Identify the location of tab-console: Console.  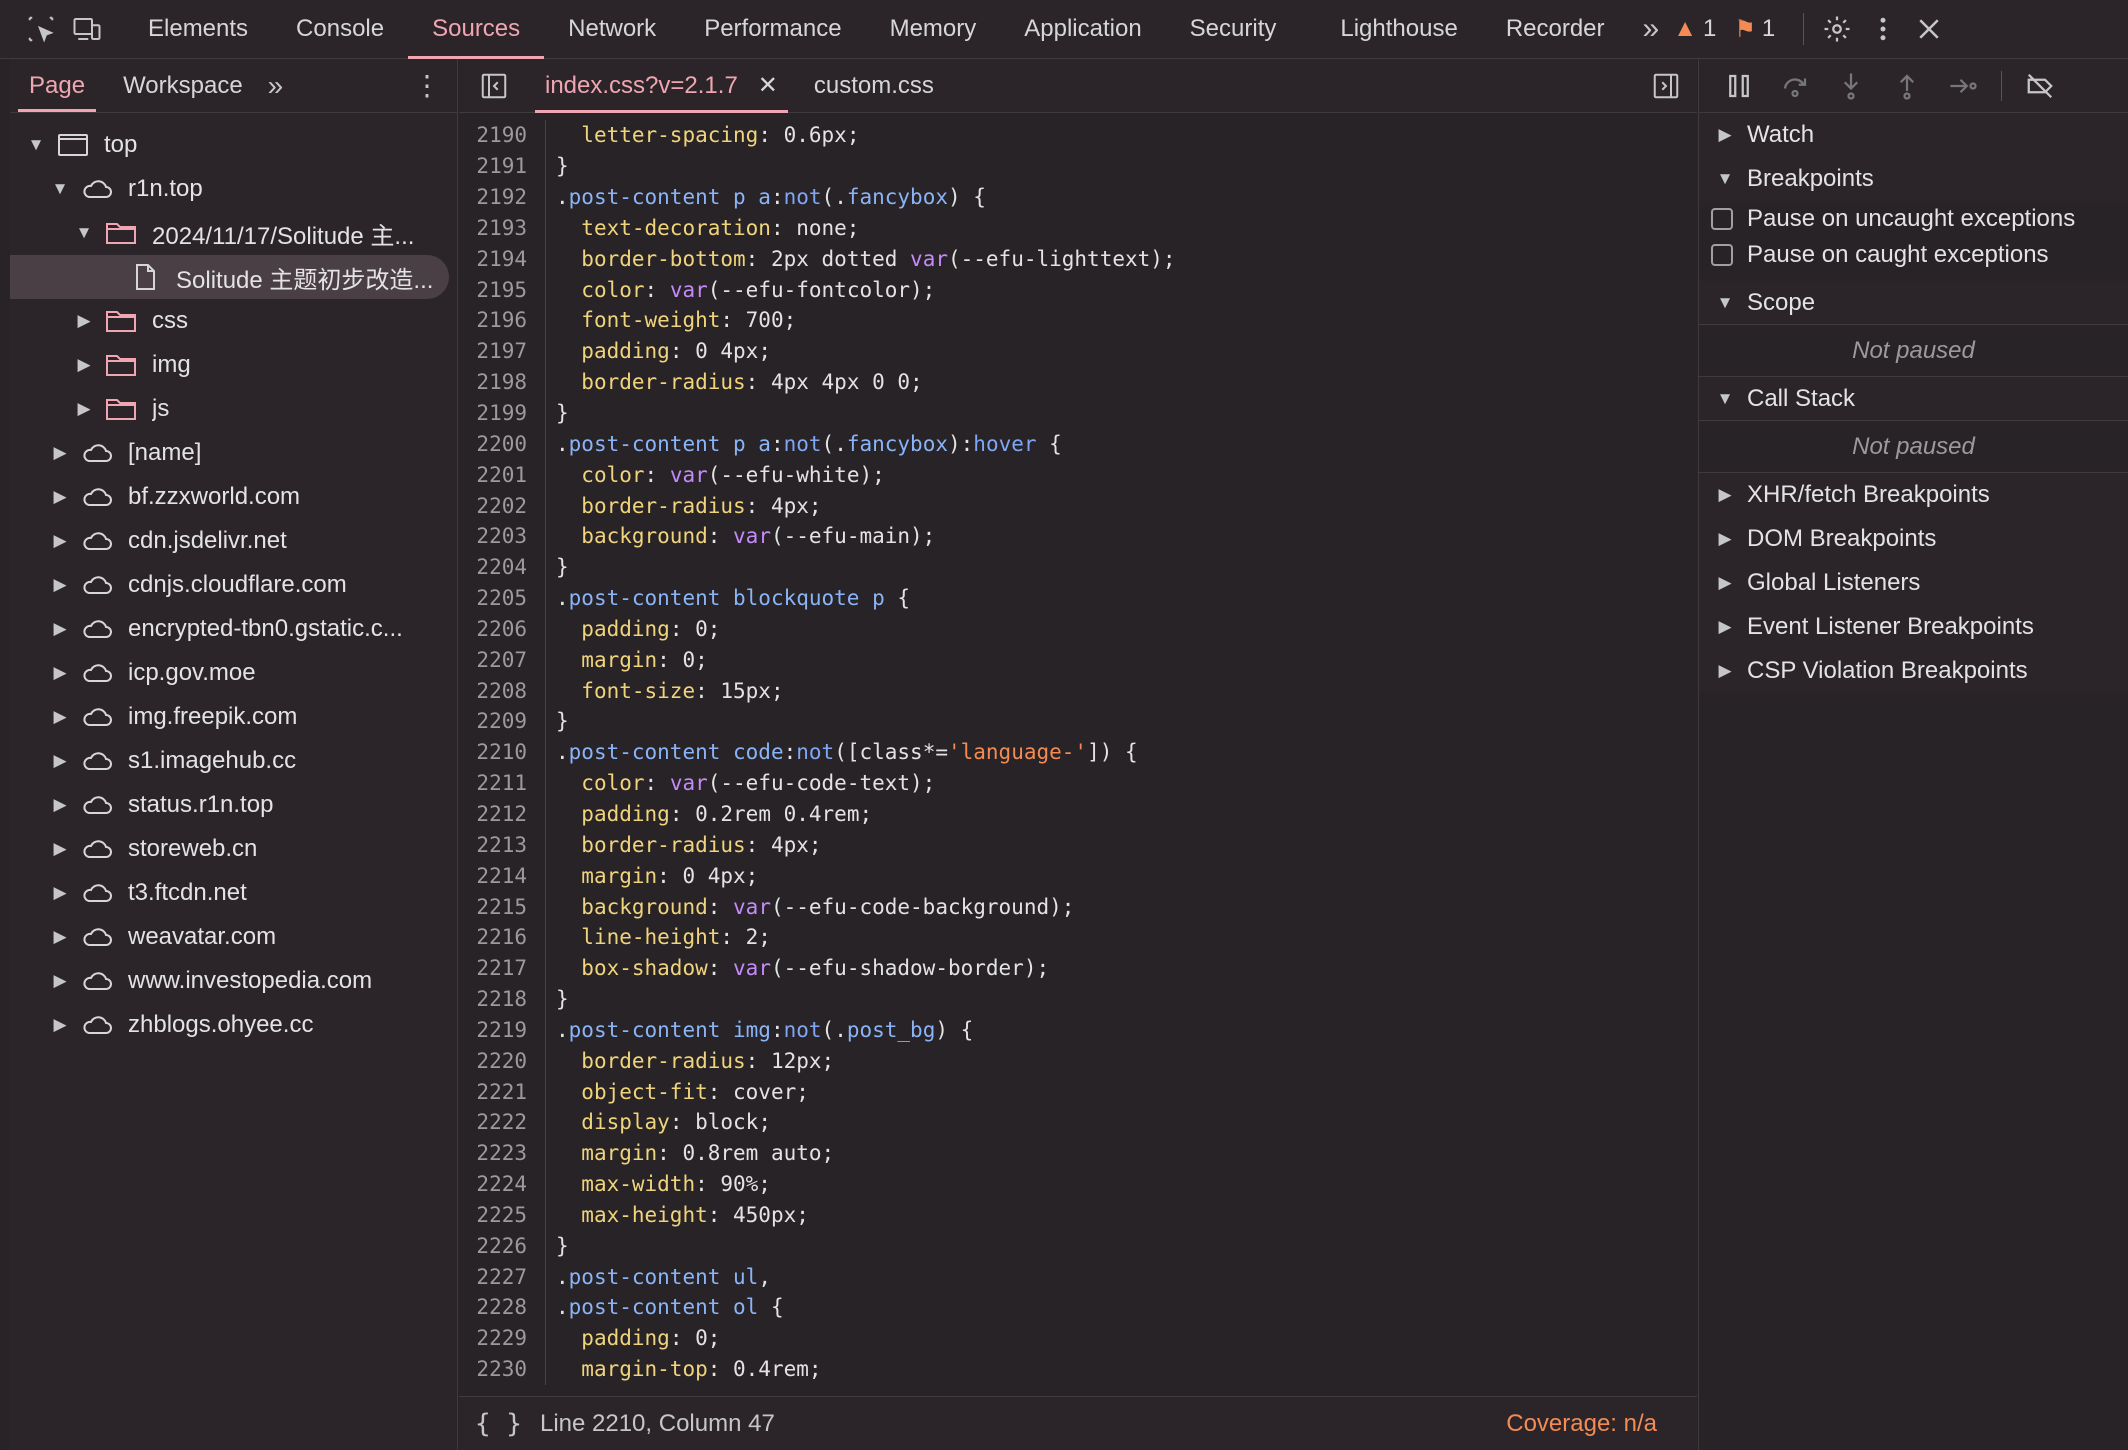
(340, 29).